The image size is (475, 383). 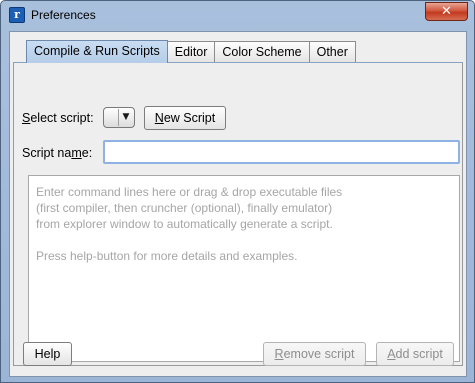 What do you see at coordinates (244, 240) in the screenshot?
I see `placeholder-gap` at bounding box center [244, 240].